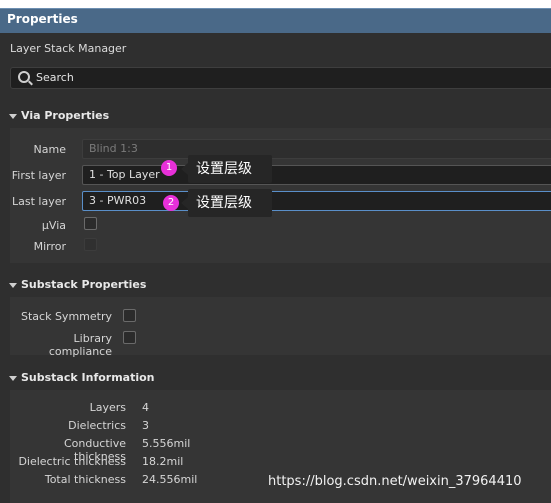 Image resolution: width=551 pixels, height=503 pixels. What do you see at coordinates (38, 201) in the screenshot?
I see `last-layer-label: Last layer` at bounding box center [38, 201].